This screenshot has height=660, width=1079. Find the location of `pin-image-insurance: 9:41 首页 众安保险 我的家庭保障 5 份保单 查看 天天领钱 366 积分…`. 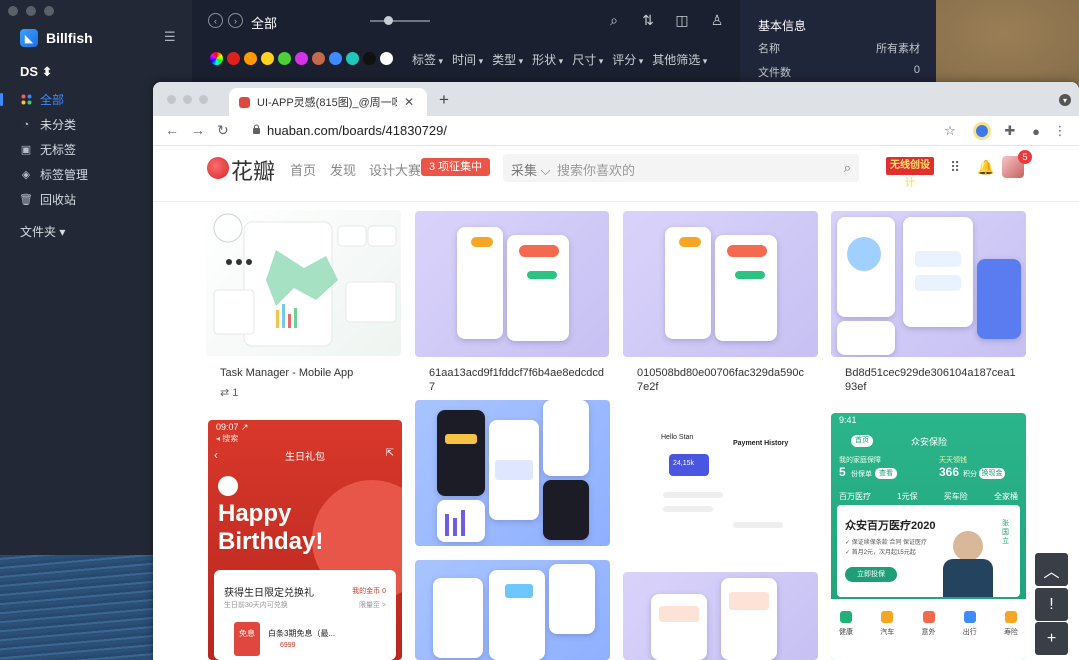

pin-image-insurance: 9:41 首页 众安保险 我的家庭保障 5 份保单 查看 天天领钱 366 积分… is located at coordinates (928, 536).